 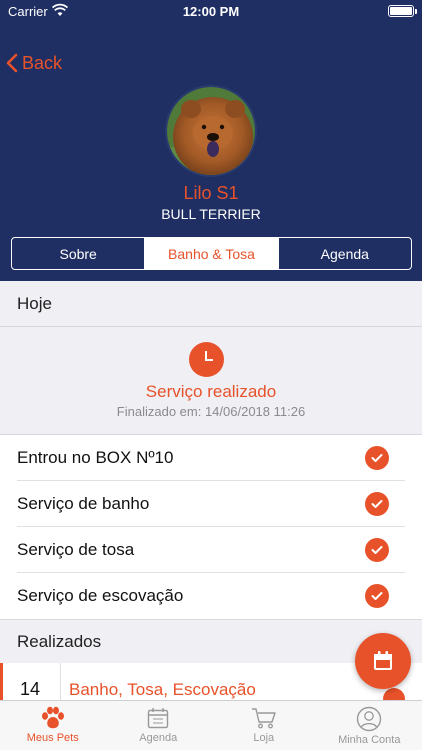 I want to click on clock-time: 12:00 PM, so click(x=211, y=11).